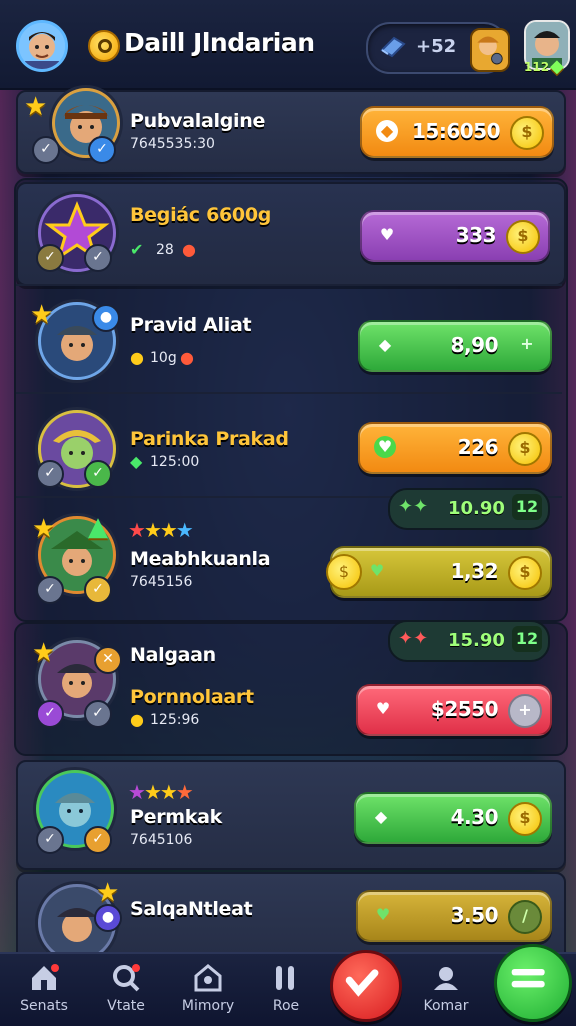  I want to click on player-name: SalqaNtleat, so click(191, 909).